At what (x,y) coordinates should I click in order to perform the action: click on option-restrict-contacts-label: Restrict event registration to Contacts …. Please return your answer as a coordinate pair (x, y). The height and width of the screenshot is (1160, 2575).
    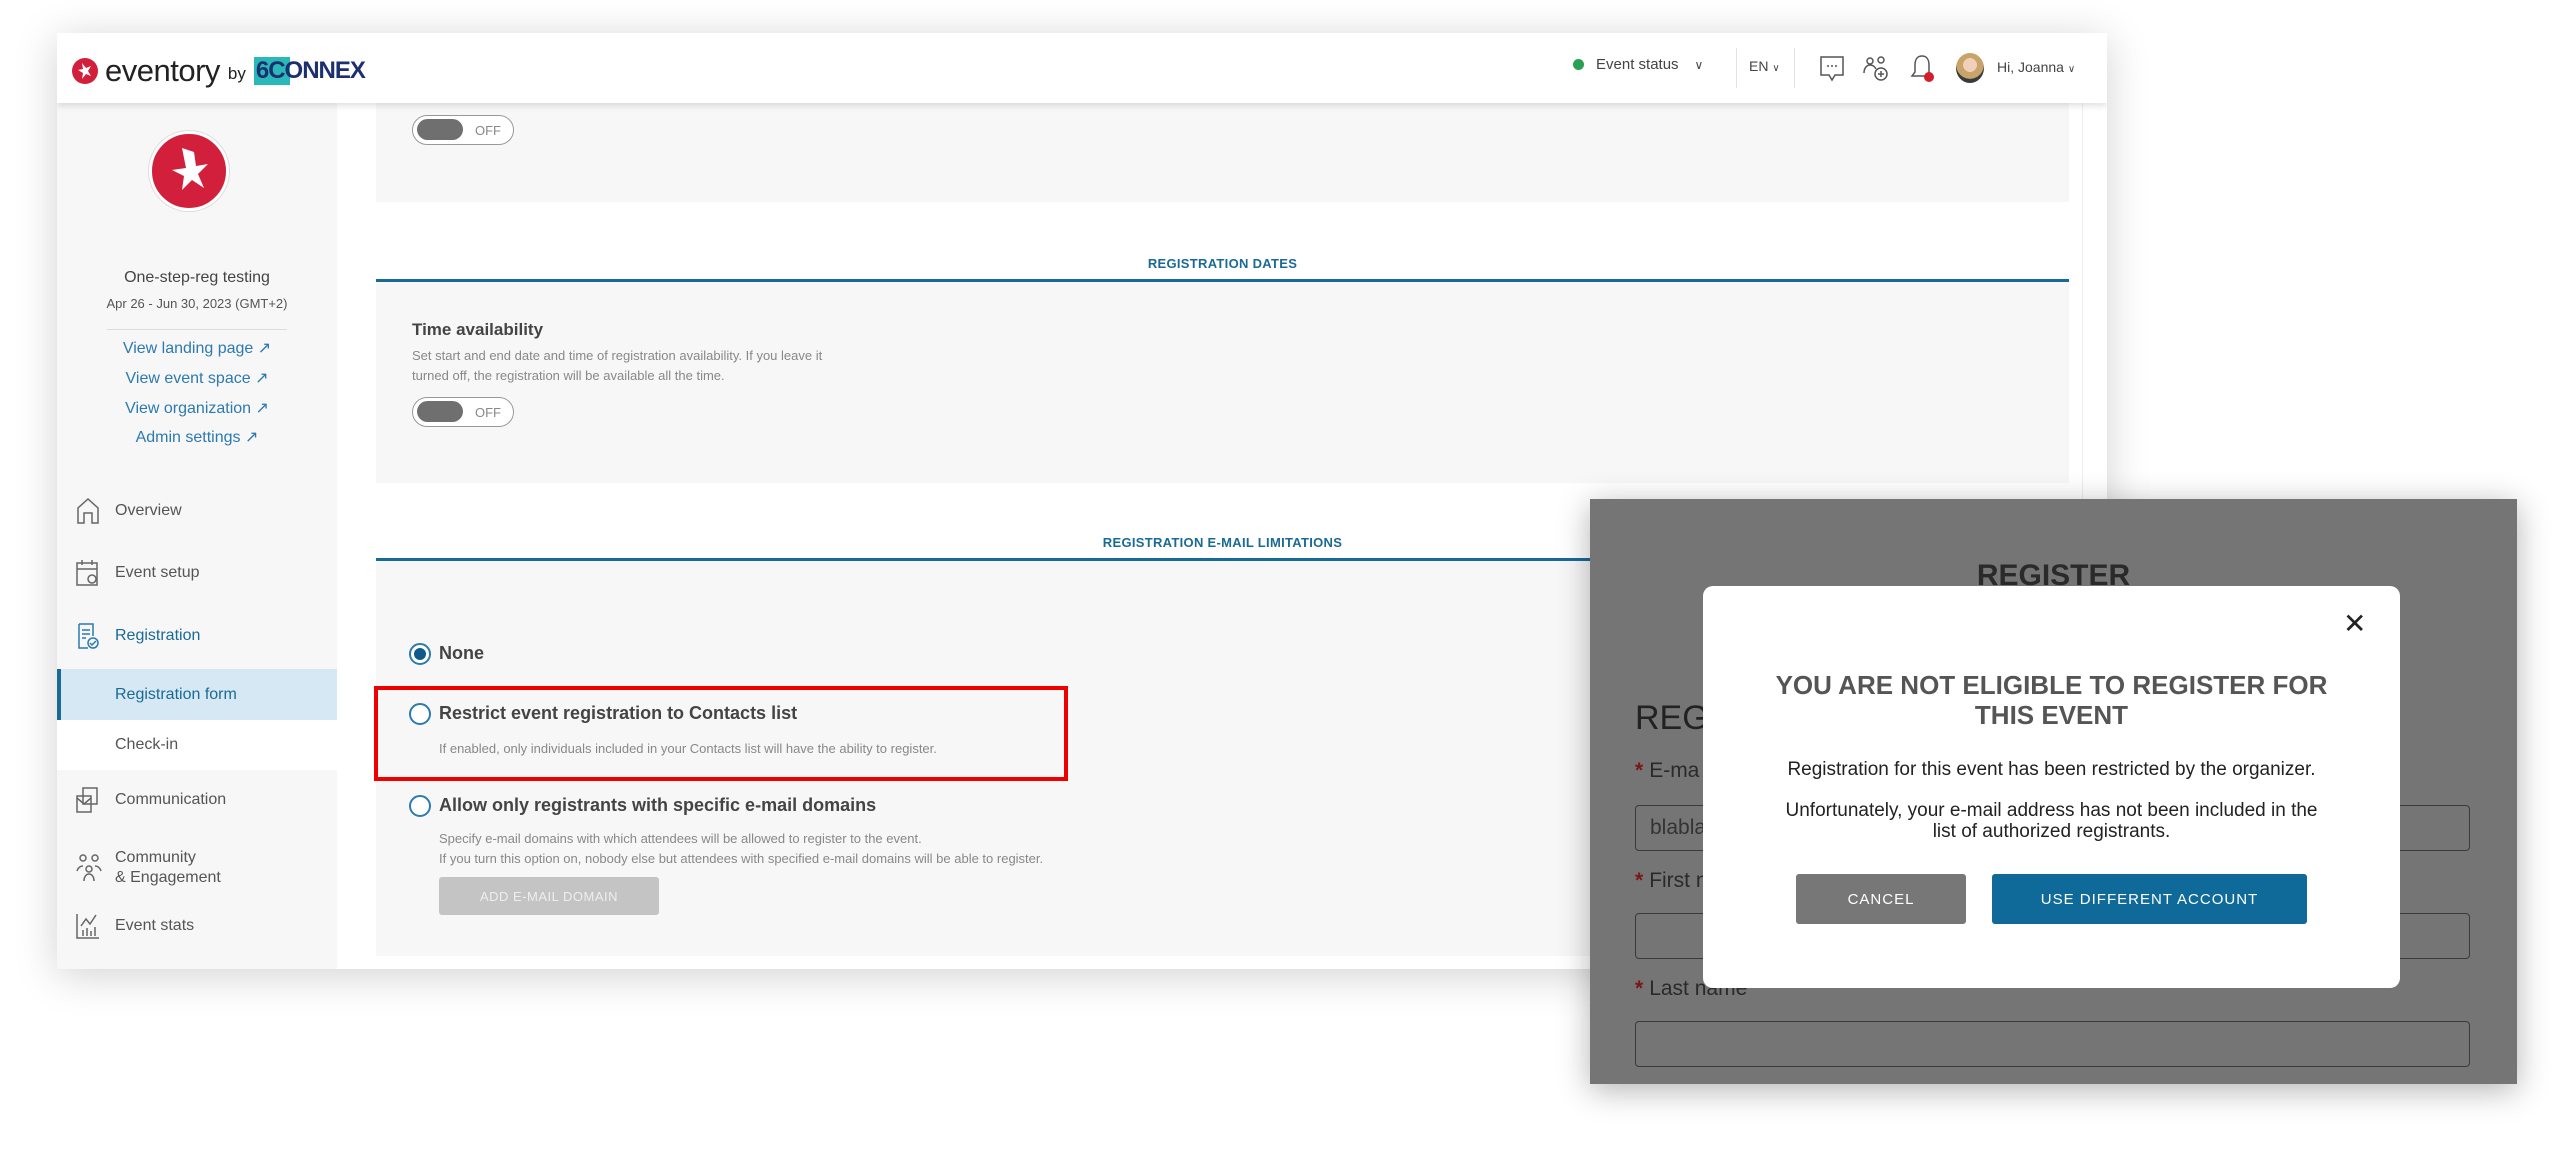
    Looking at the image, I should click on (618, 713).